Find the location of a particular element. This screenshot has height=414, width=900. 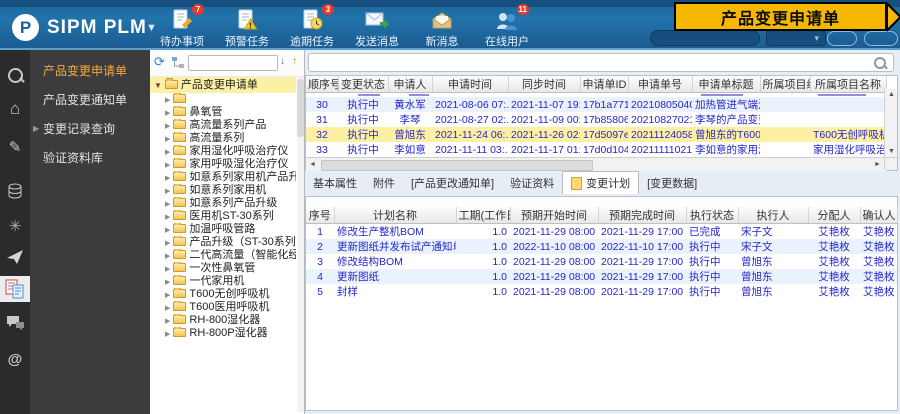

tree-item: ▶ 一代家用机 is located at coordinates (223, 281).